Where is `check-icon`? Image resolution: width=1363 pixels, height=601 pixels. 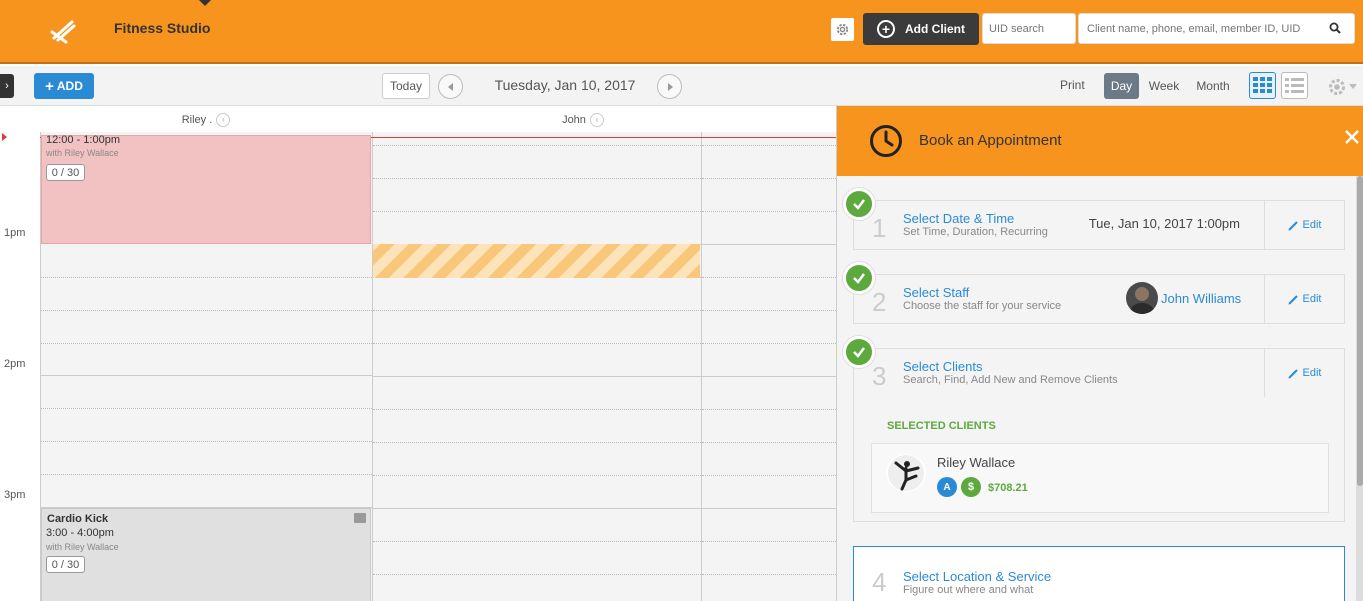 check-icon is located at coordinates (859, 204).